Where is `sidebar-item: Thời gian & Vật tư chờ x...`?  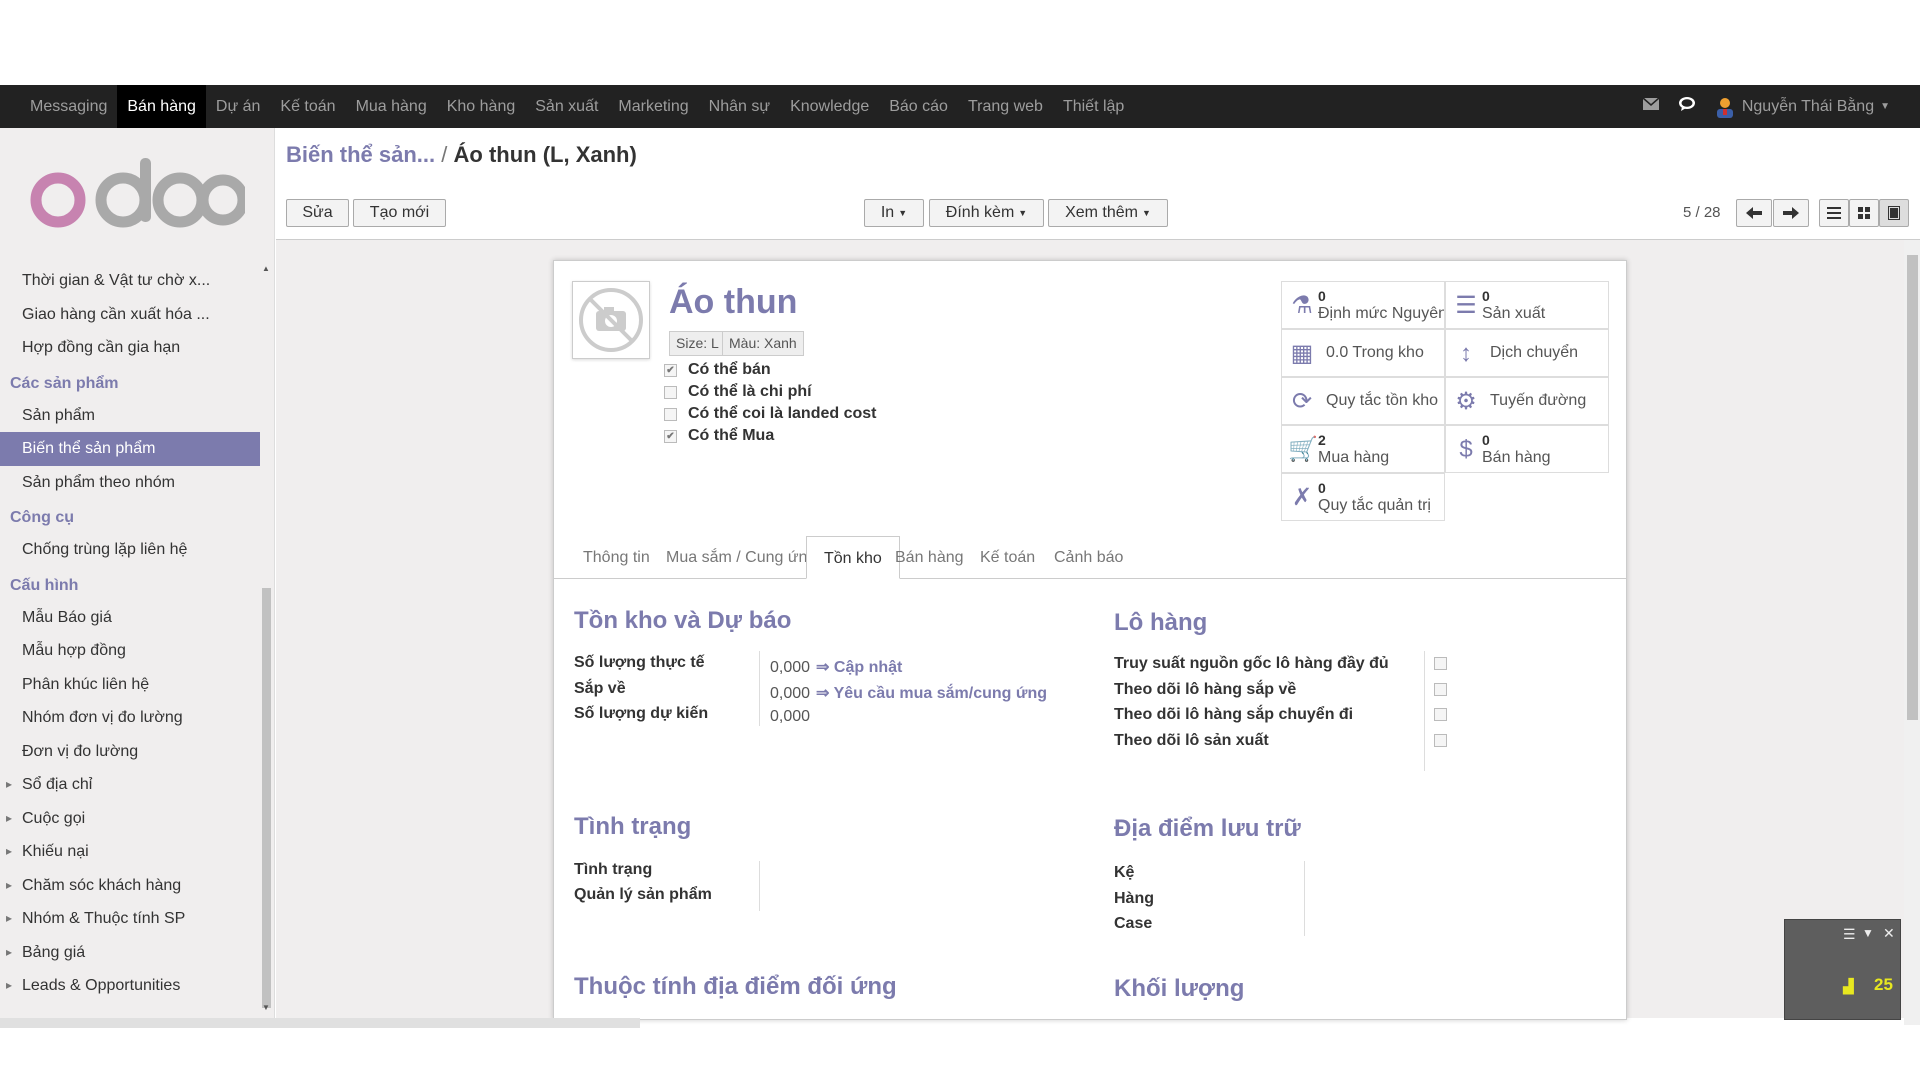 sidebar-item: Thời gian & Vật tư chờ x... is located at coordinates (130, 281).